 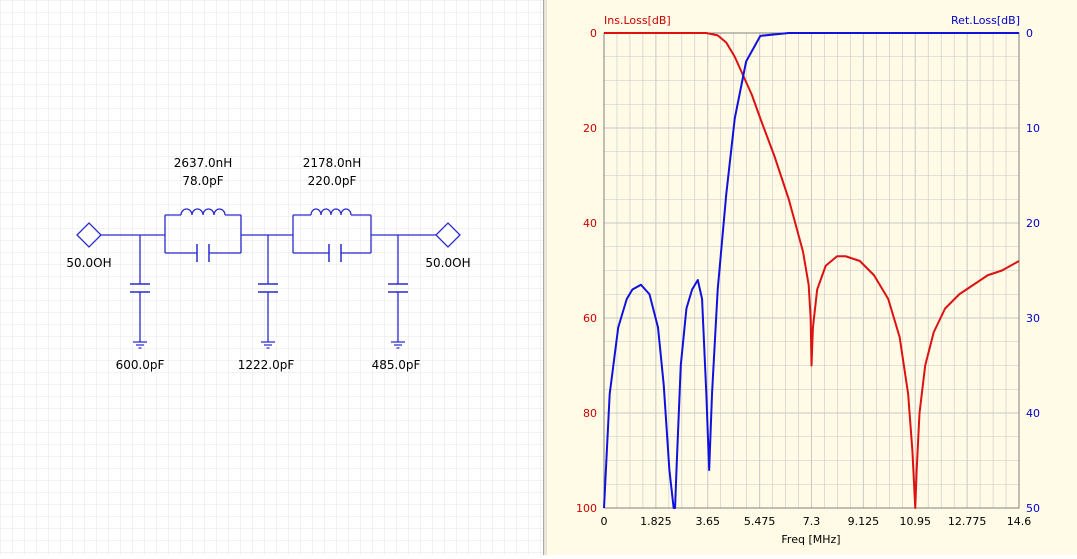 I want to click on port-left-label: 50.0OH, so click(x=88, y=263).